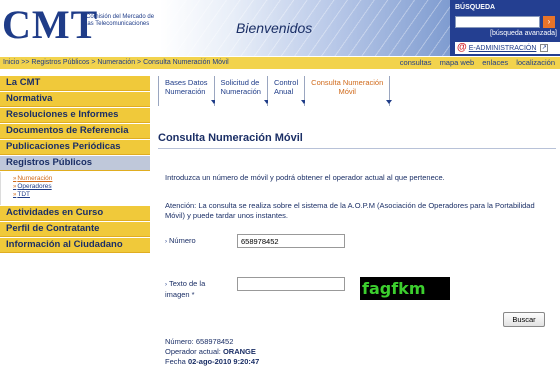 The image size is (560, 374). Describe the element at coordinates (497, 22) in the screenshot. I see `search-input` at that location.